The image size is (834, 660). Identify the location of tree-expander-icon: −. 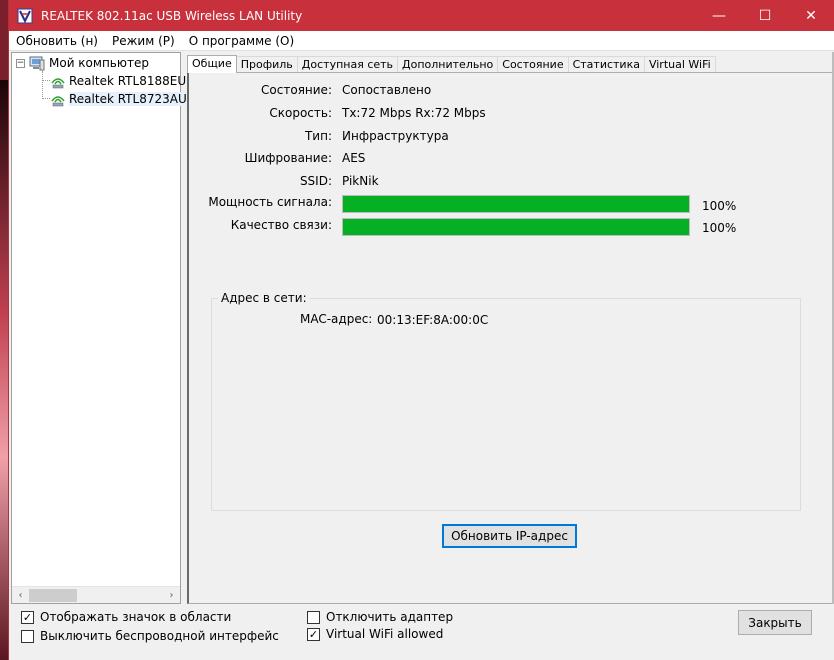
(20, 63).